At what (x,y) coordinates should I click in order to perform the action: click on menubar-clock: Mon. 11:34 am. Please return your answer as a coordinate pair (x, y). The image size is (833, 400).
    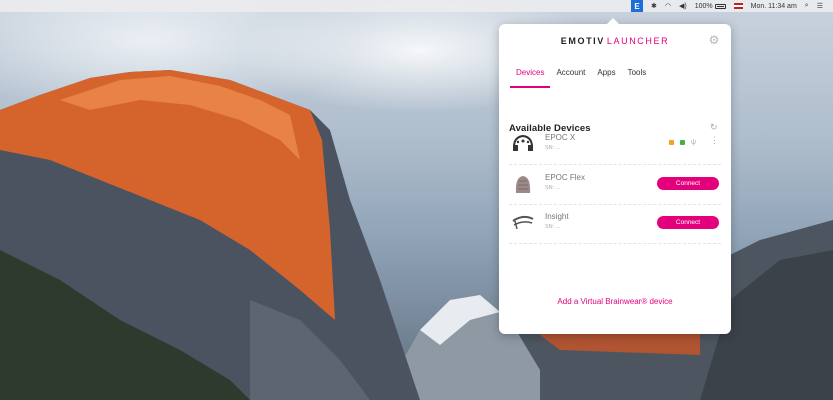
    Looking at the image, I should click on (774, 6).